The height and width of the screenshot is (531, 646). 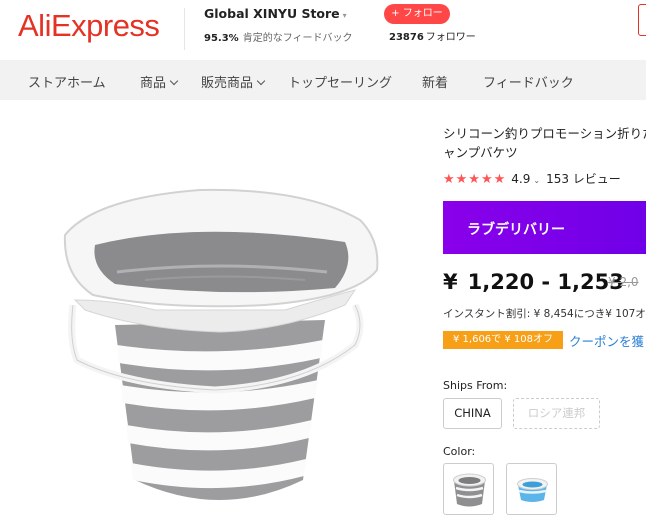 I want to click on feedback-percent: 95.3%, so click(x=221, y=38).